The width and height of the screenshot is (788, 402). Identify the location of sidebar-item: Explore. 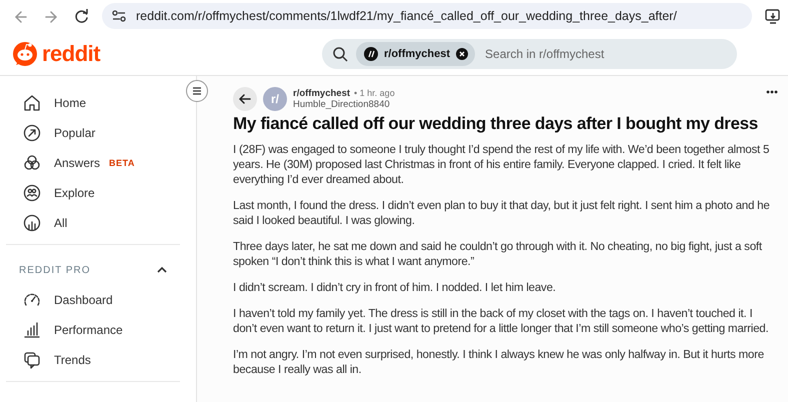
(93, 193).